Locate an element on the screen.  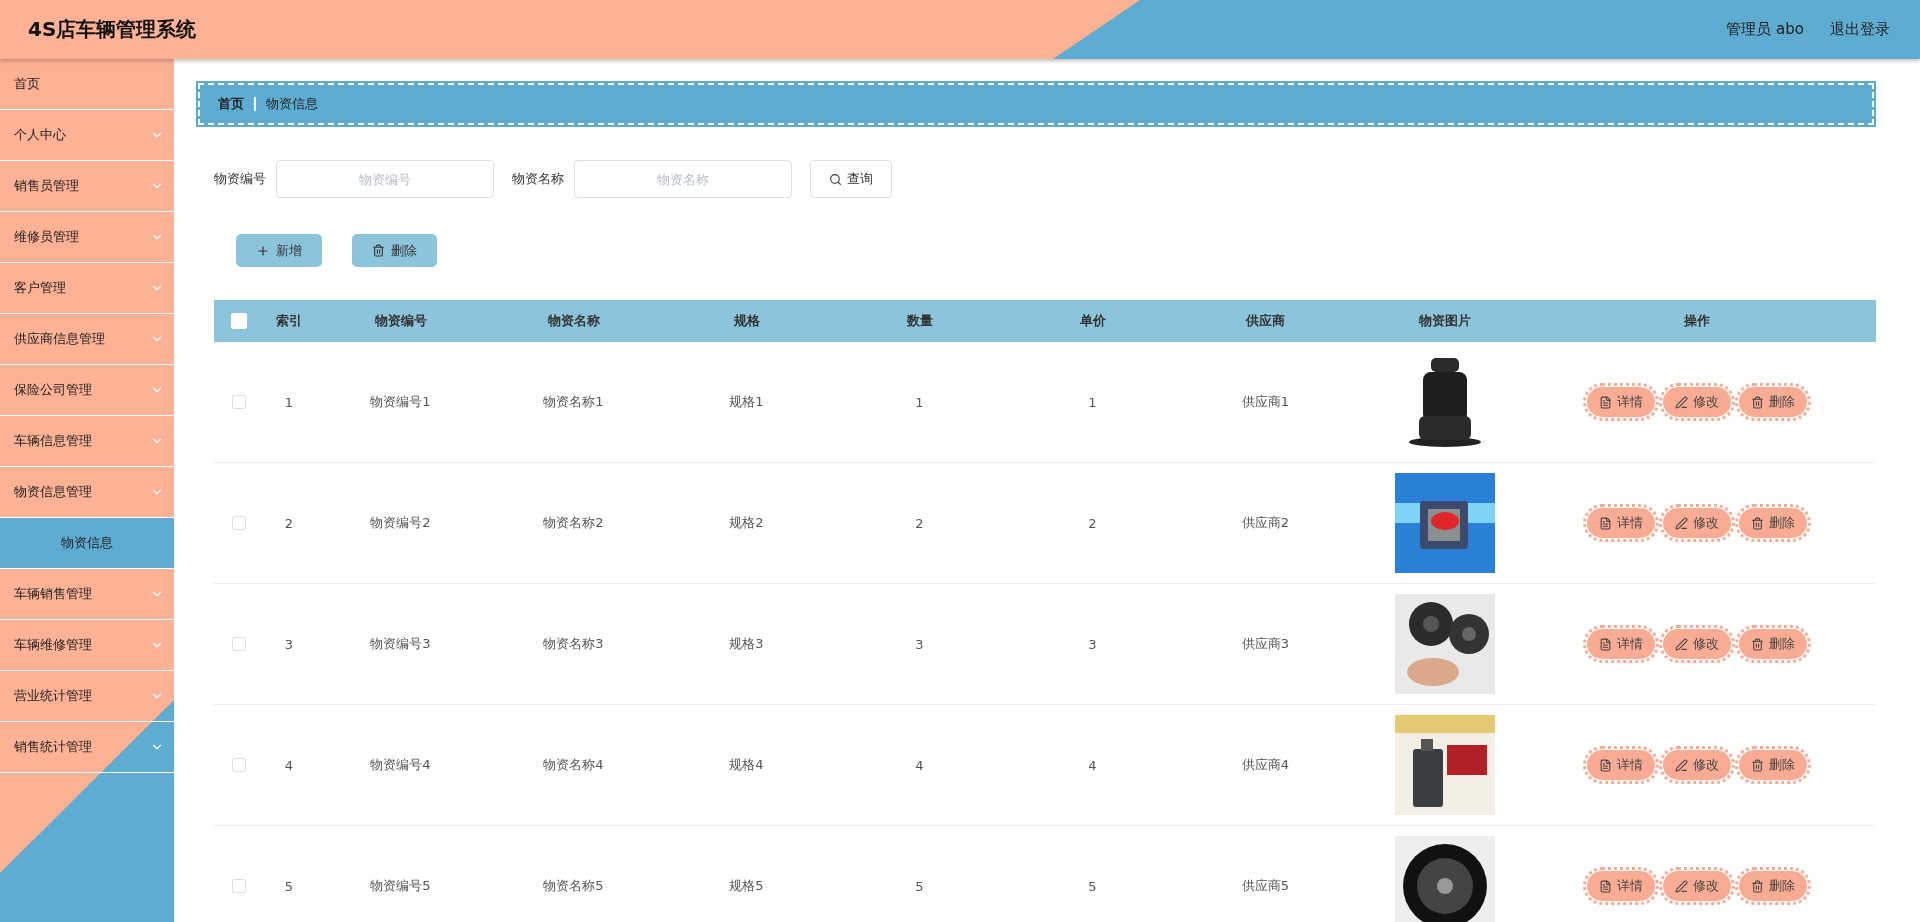
table-cell-text: 规格3 is located at coordinates (746, 644).